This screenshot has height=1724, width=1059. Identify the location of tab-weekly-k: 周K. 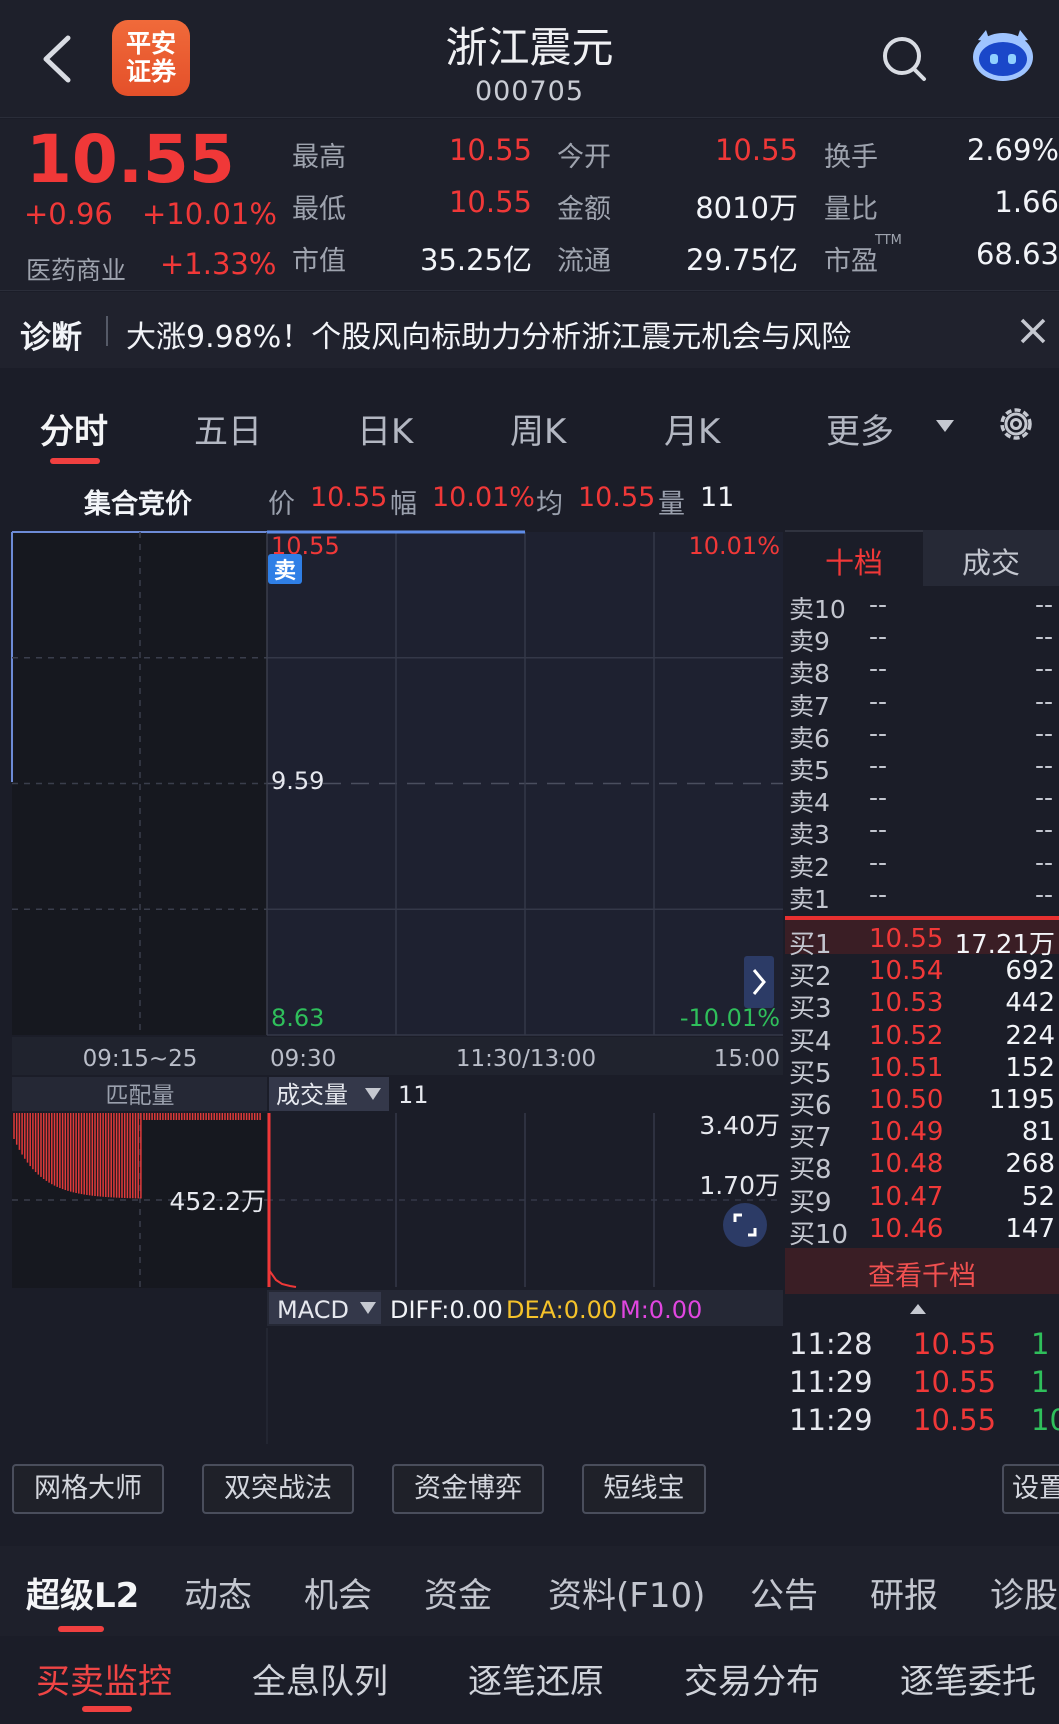
(538, 428).